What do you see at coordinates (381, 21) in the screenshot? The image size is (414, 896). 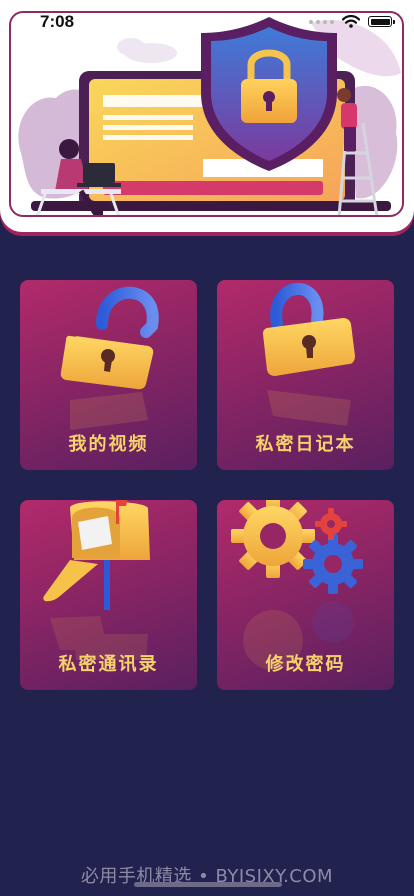 I see `battery-icon` at bounding box center [381, 21].